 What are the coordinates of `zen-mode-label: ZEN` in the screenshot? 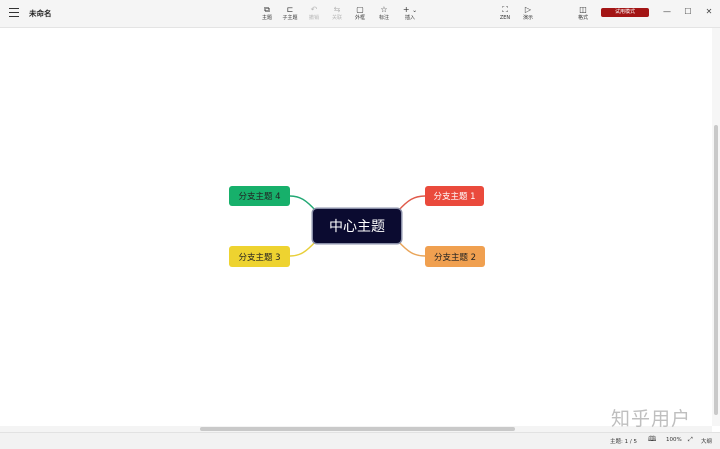 It's located at (505, 18).